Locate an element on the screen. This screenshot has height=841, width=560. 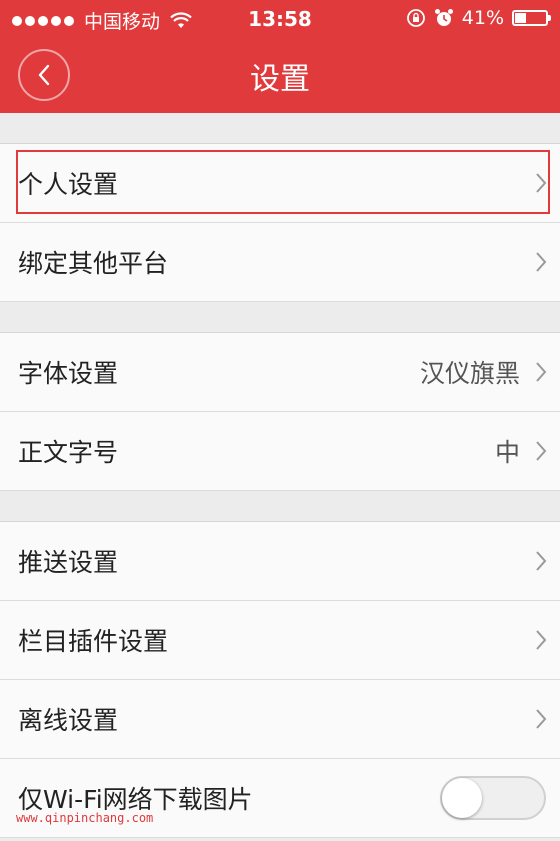
row-label: 绑定其他平台 is located at coordinates (93, 263).